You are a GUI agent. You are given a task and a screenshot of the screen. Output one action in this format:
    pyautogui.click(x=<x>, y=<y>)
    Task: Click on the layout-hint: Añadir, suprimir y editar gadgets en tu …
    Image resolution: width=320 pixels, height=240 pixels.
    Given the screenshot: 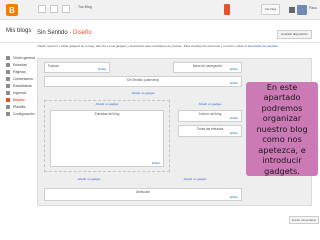 What is the action you would take?
    pyautogui.click(x=158, y=46)
    